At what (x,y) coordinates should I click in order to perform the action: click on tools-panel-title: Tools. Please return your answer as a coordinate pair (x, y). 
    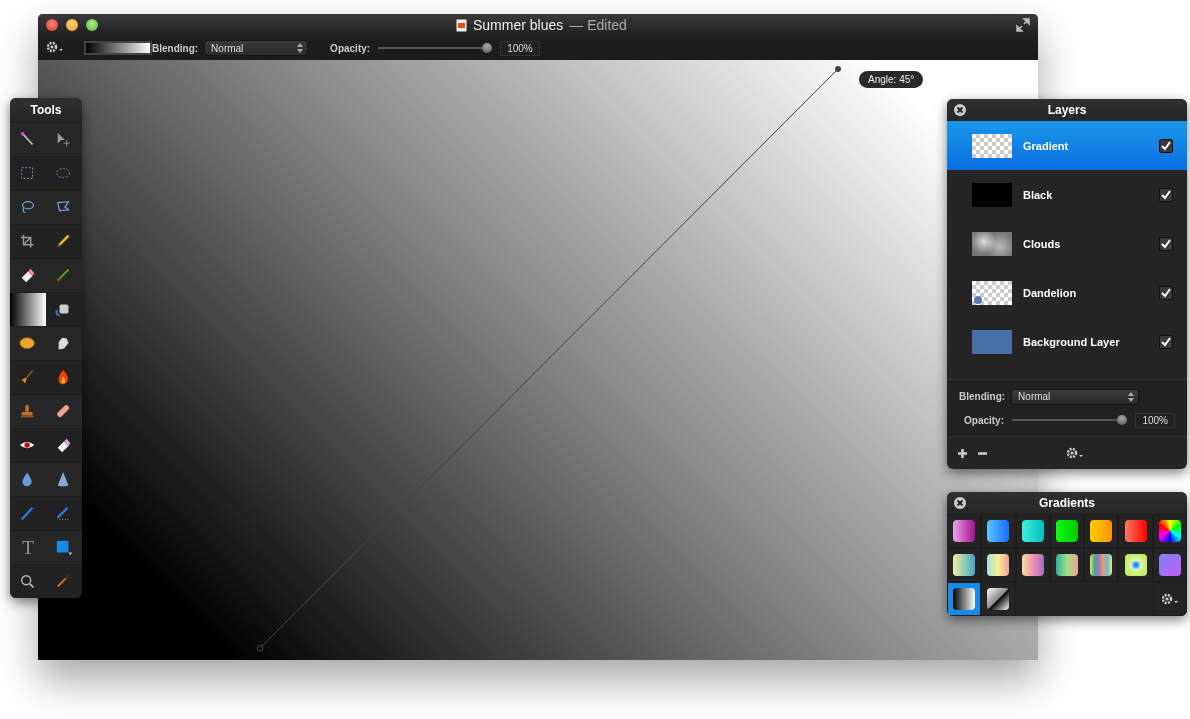
    Looking at the image, I should click on (46, 110).